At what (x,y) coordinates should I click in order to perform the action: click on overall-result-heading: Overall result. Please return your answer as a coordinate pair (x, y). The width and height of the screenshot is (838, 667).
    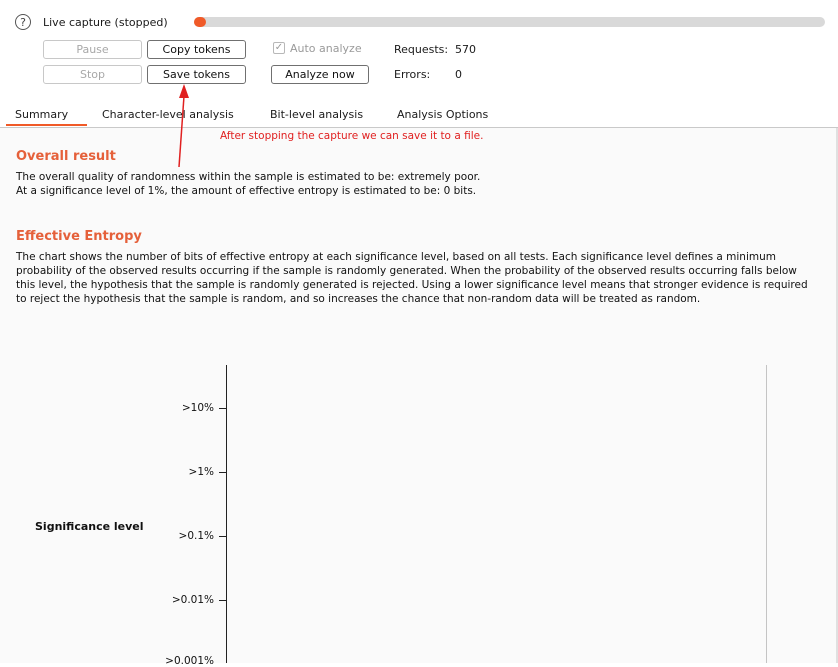
    Looking at the image, I should click on (66, 156).